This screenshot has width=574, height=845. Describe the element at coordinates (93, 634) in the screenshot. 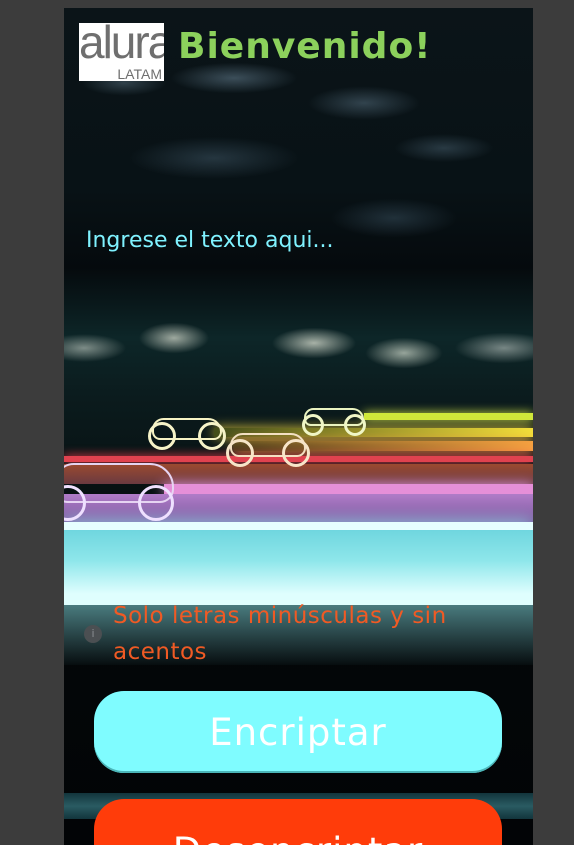

I see `info-icon: i` at that location.